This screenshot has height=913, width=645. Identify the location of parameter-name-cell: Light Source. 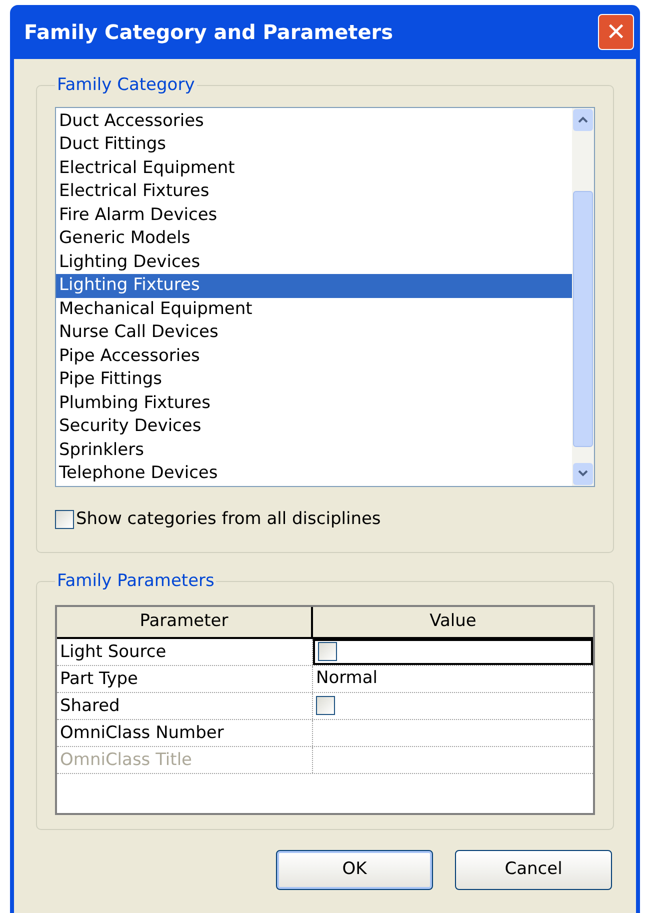
(185, 651).